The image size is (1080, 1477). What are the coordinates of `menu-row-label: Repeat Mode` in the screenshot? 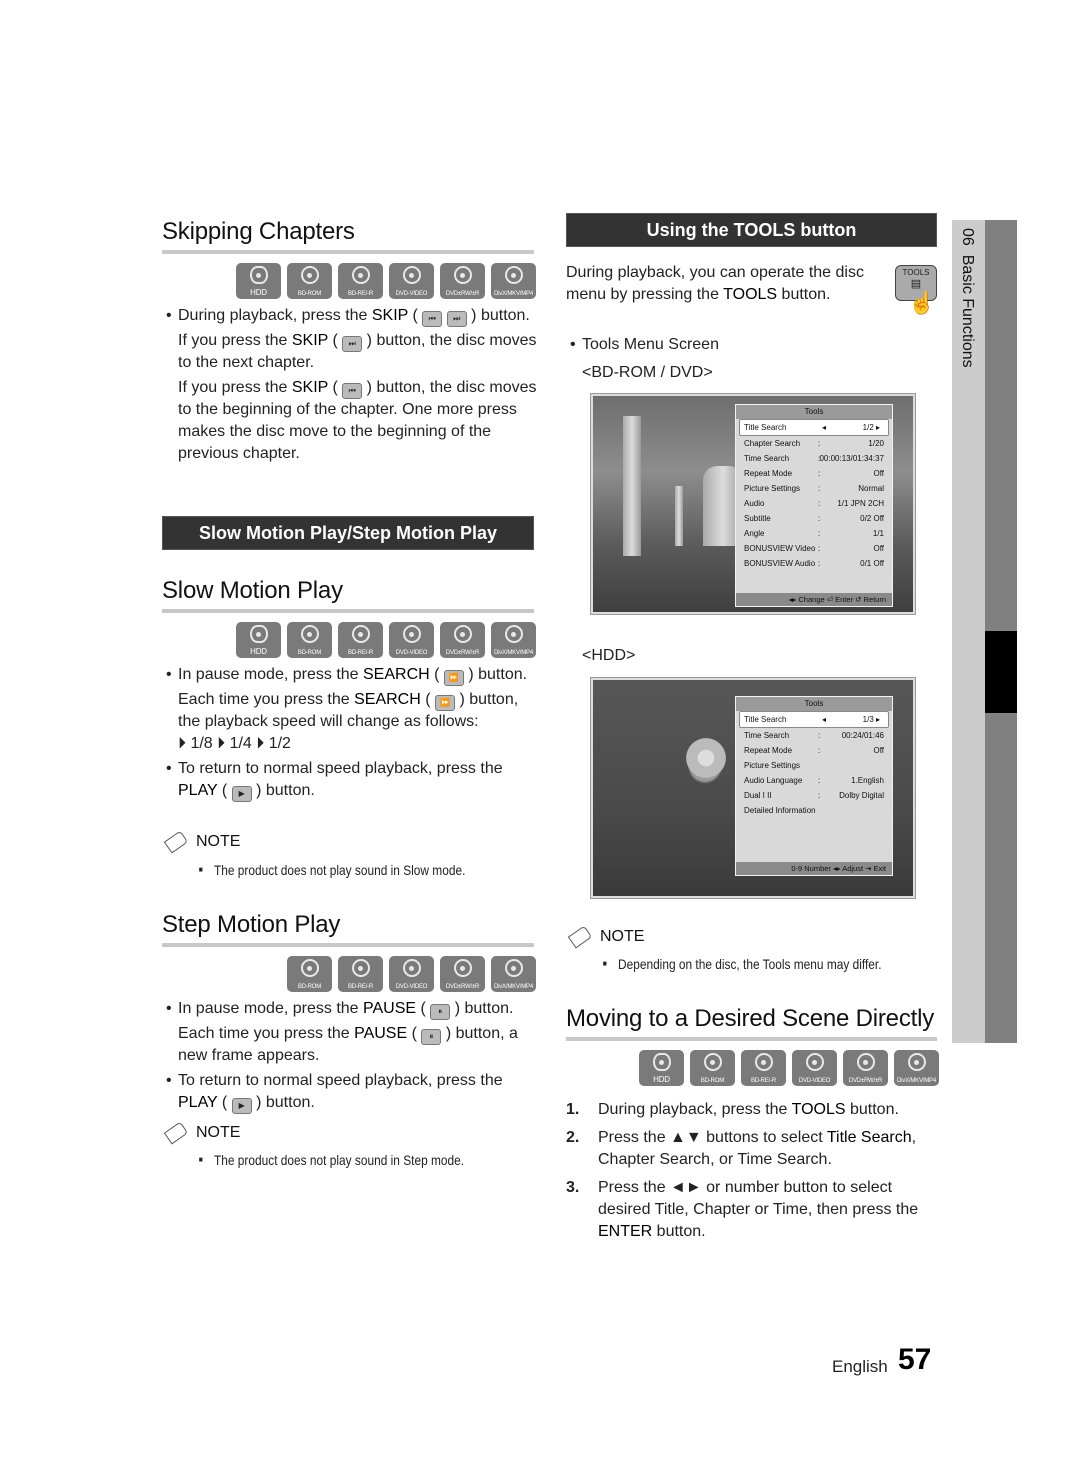 It's located at (768, 473).